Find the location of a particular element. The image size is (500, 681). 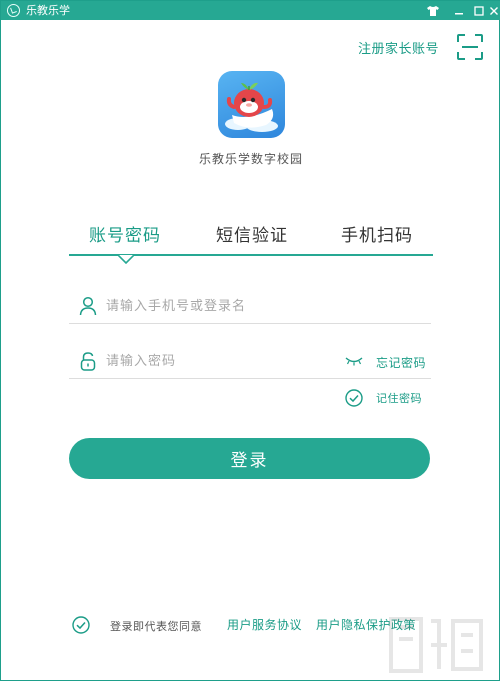

remember-password-label: 记住密码 is located at coordinates (399, 398).